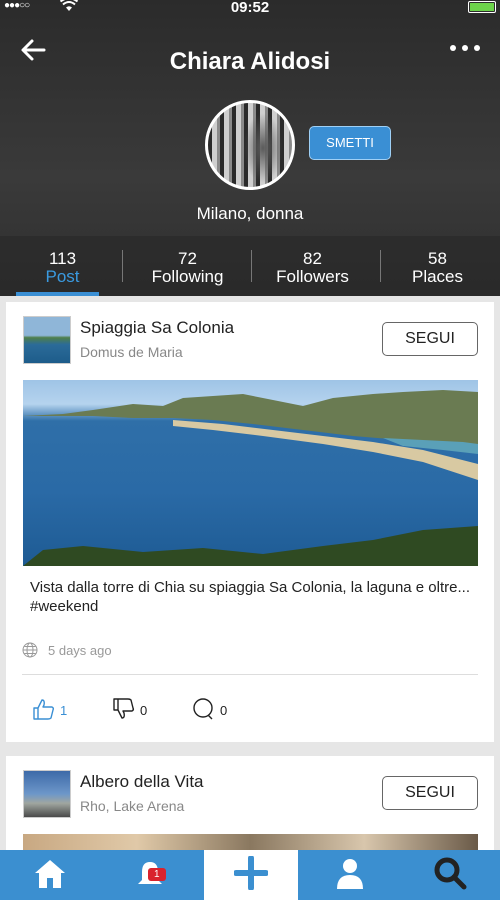 This screenshot has width=500, height=900. What do you see at coordinates (46, 710) in the screenshot?
I see `thumbs-up-icon` at bounding box center [46, 710].